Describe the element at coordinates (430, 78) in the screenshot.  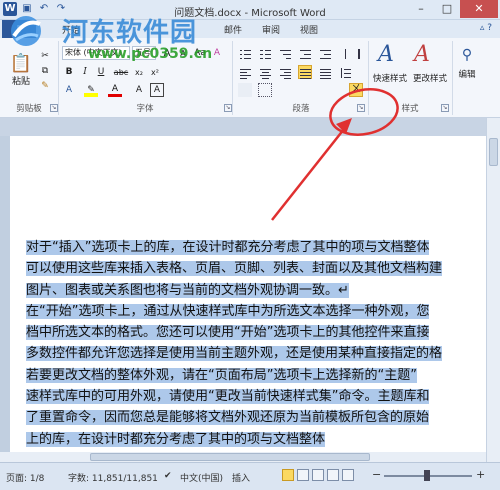
I see `change-styles-button: 更改样式` at that location.